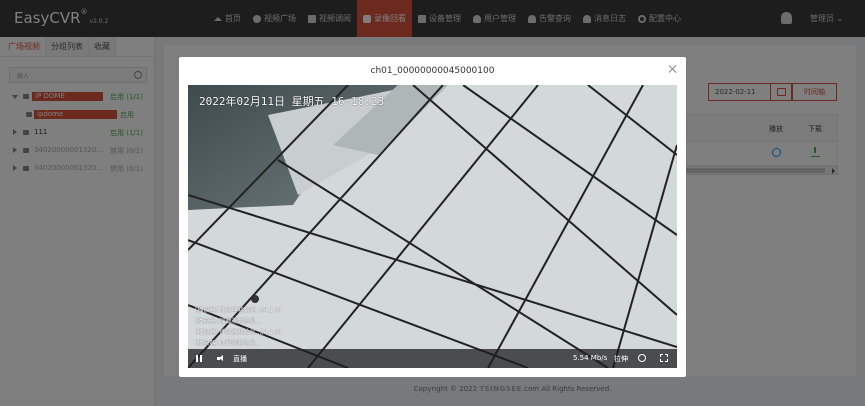 This screenshot has width=865, height=406. Describe the element at coordinates (664, 358) in the screenshot. I see `fullscreen-icon` at that location.